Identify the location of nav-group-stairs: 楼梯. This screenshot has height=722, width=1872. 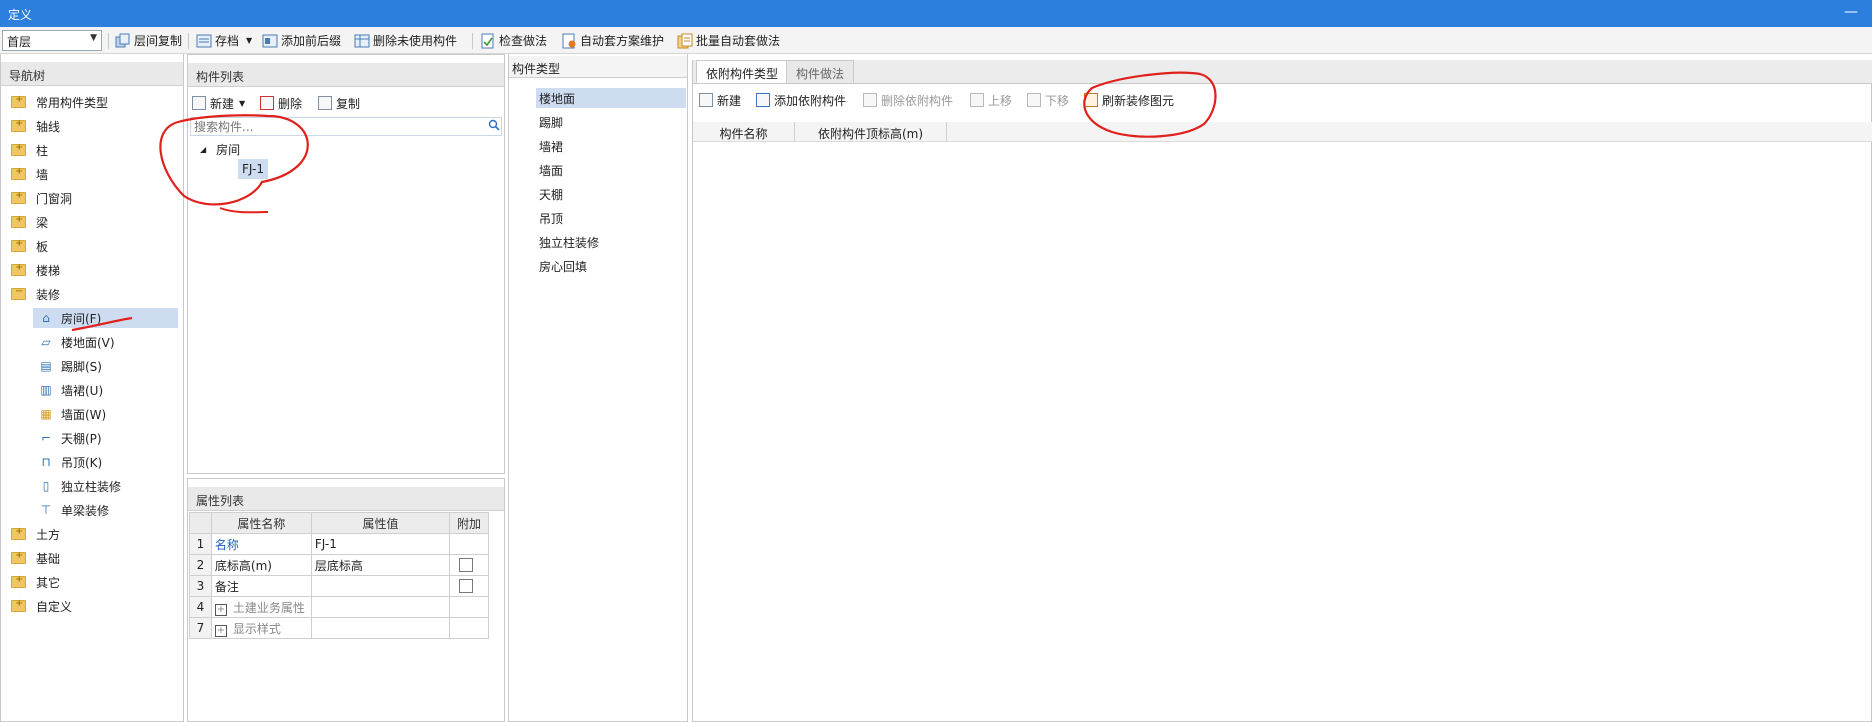
(35, 270).